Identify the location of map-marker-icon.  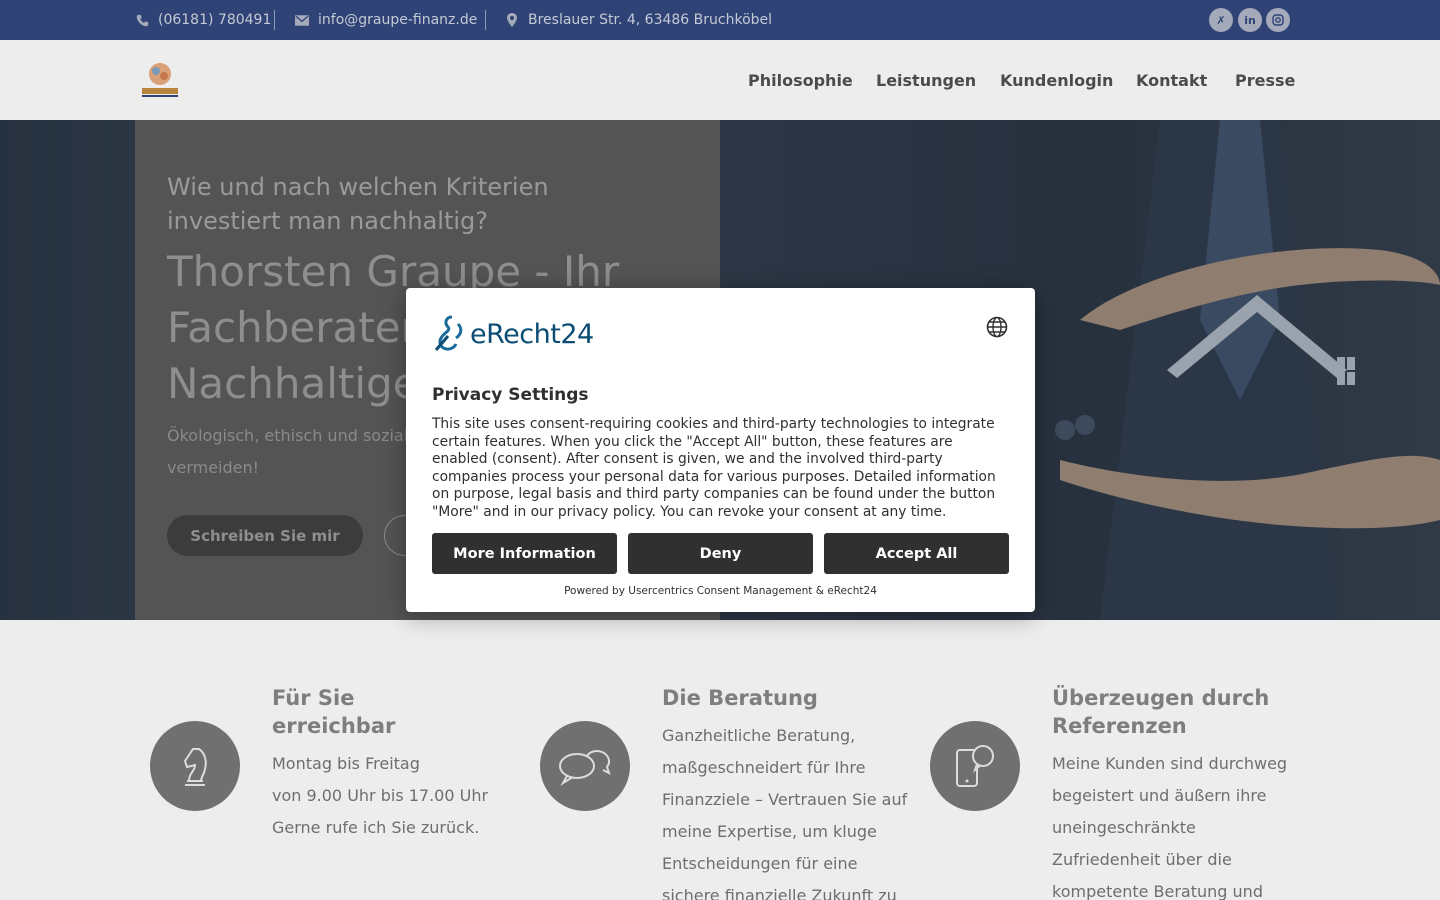
(512, 20).